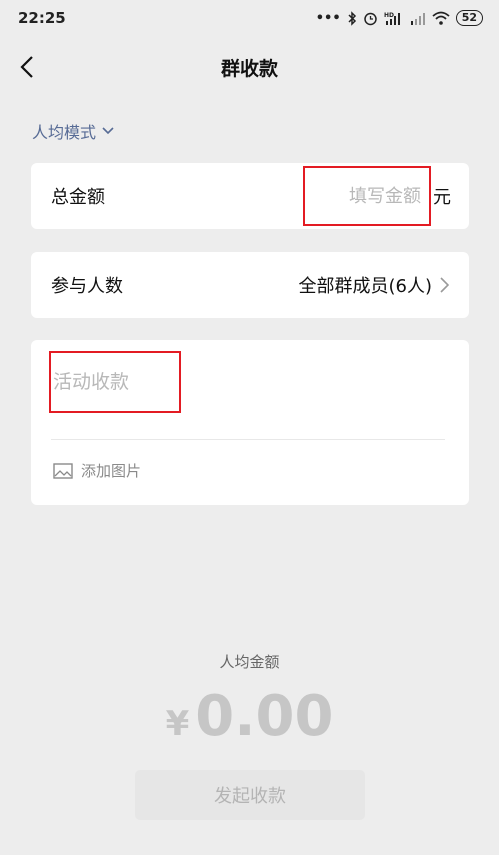 This screenshot has width=499, height=855. What do you see at coordinates (177, 724) in the screenshot?
I see `currency-symbol: ¥` at bounding box center [177, 724].